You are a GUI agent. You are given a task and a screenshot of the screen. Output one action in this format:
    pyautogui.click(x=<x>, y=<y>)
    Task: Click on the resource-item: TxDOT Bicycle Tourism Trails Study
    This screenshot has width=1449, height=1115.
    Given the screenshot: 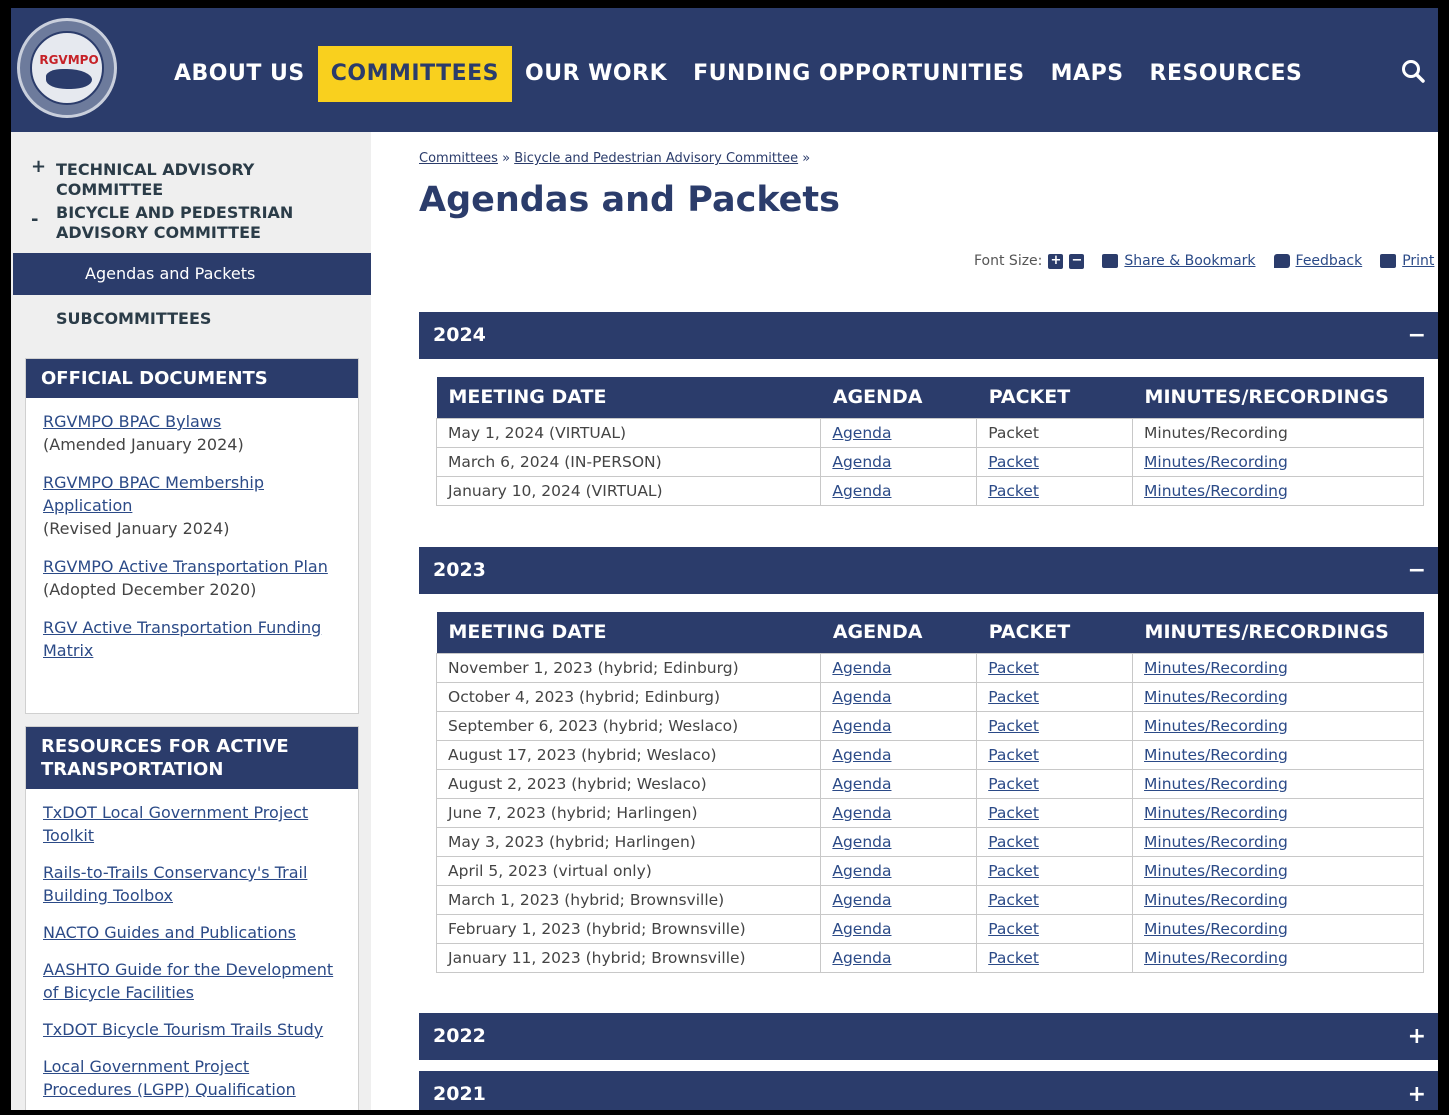 What is the action you would take?
    pyautogui.click(x=192, y=1029)
    